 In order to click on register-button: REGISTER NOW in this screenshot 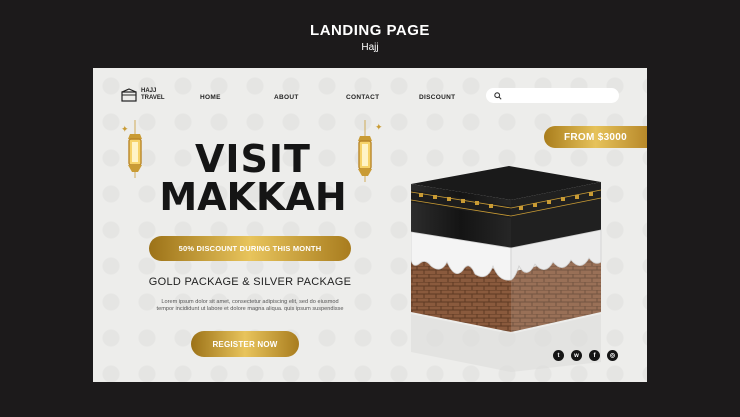, I will do `click(245, 344)`.